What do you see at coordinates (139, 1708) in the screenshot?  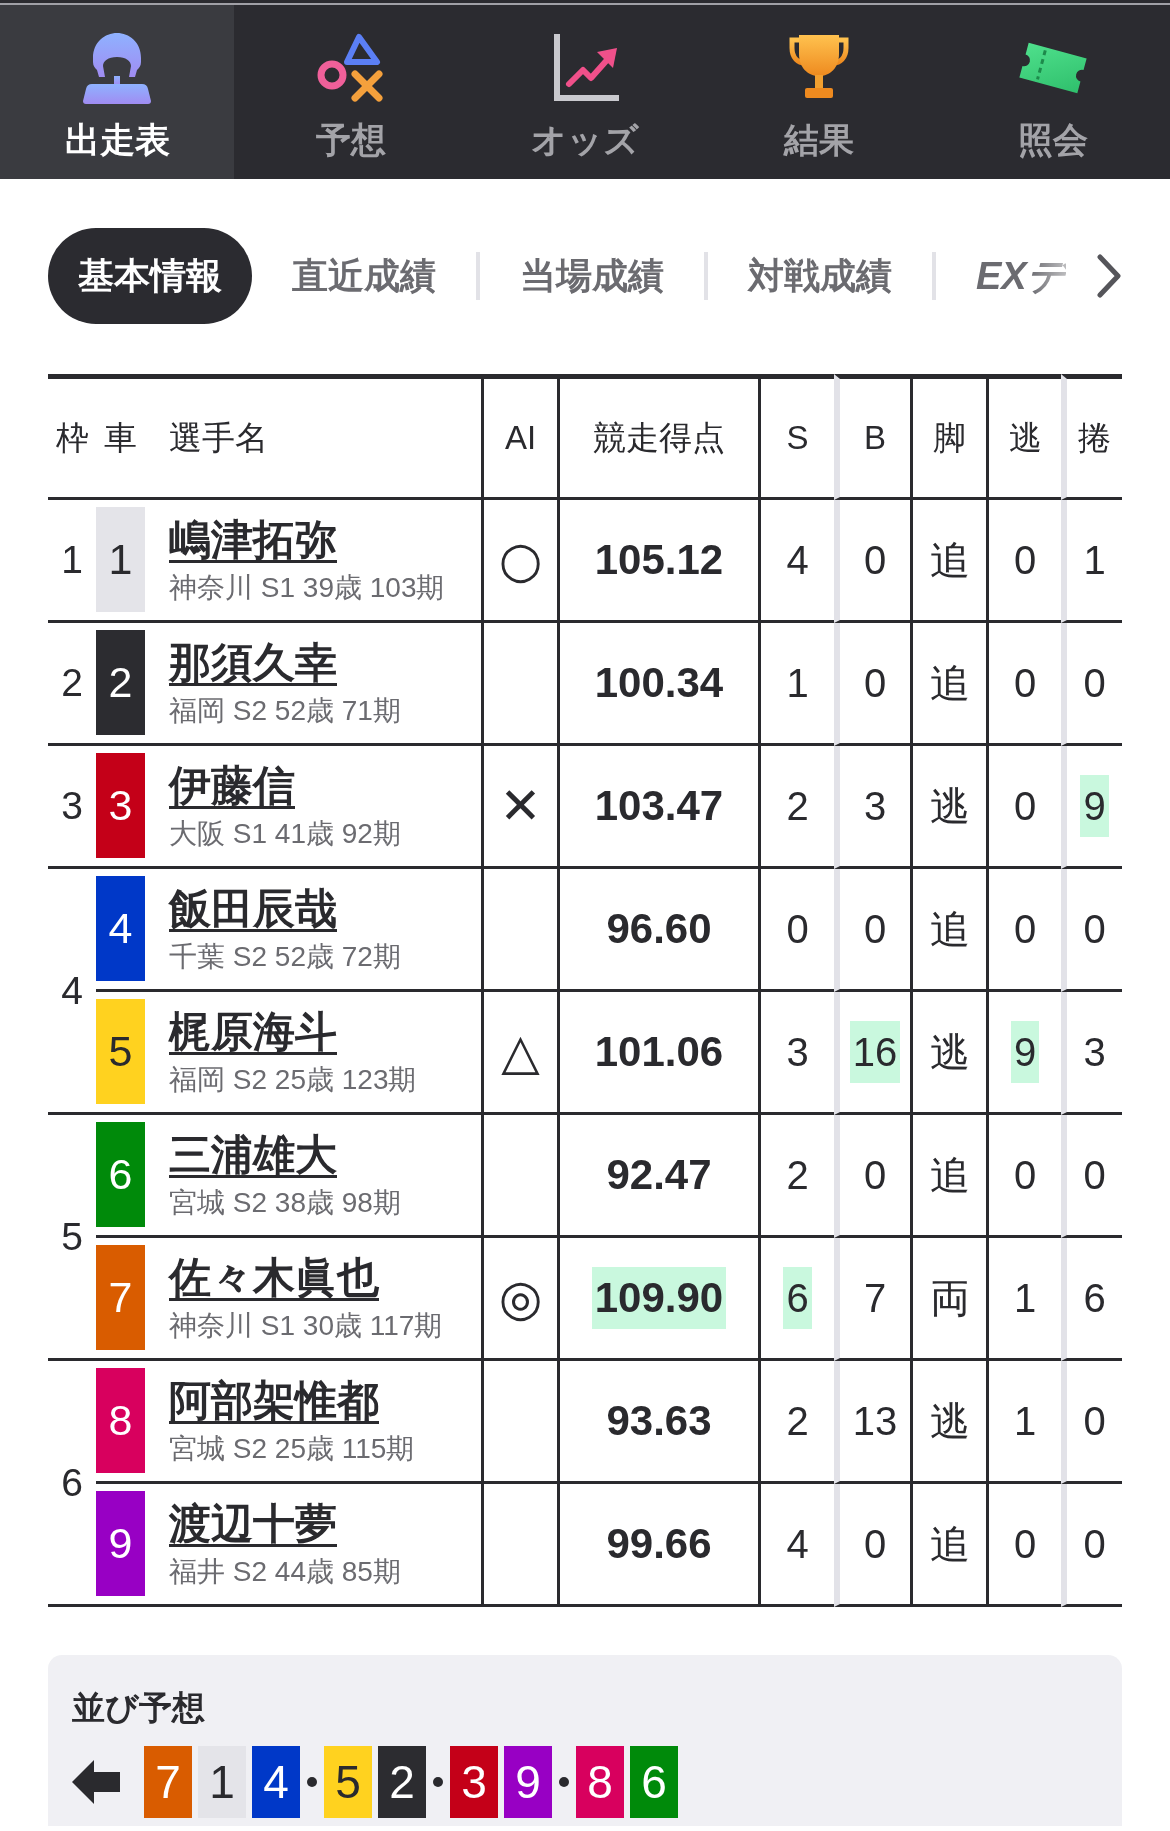 I see `lineup-title: 並び予想` at bounding box center [139, 1708].